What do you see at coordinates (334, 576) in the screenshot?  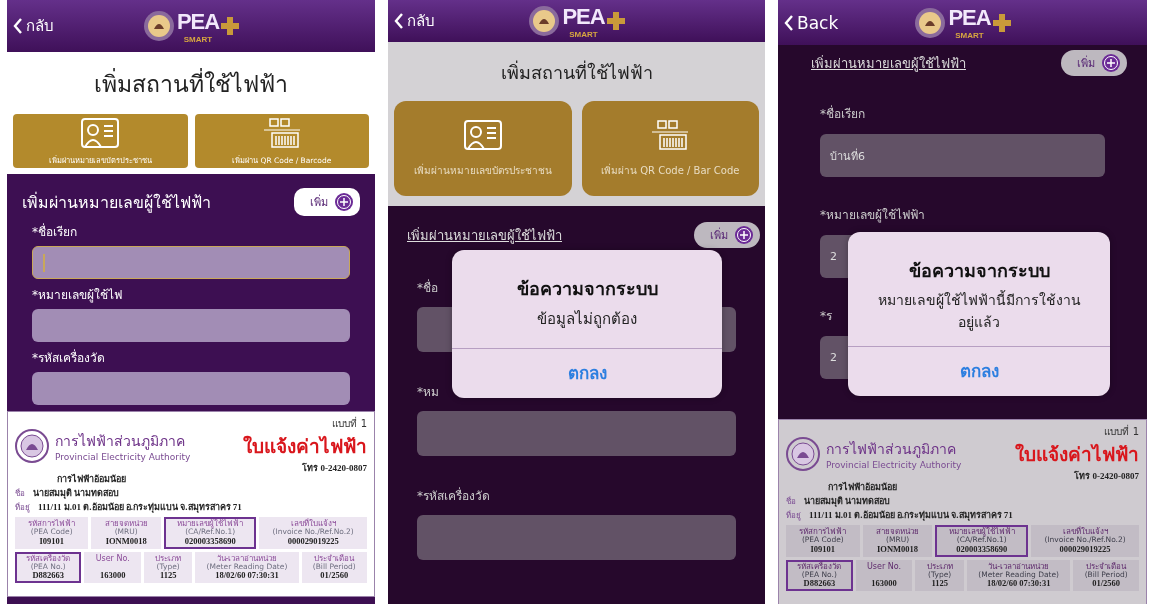 I see `cell-value: 01/2560` at bounding box center [334, 576].